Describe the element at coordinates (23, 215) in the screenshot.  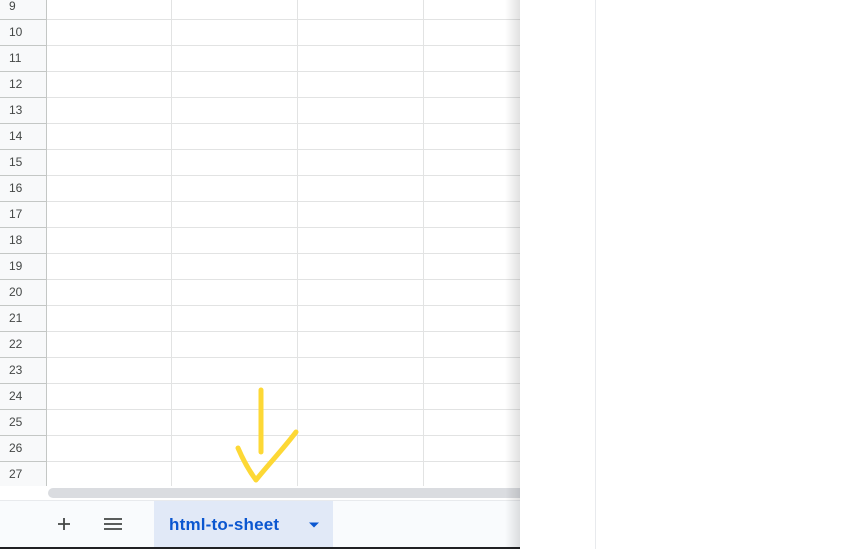
I see `row-header: 17` at that location.